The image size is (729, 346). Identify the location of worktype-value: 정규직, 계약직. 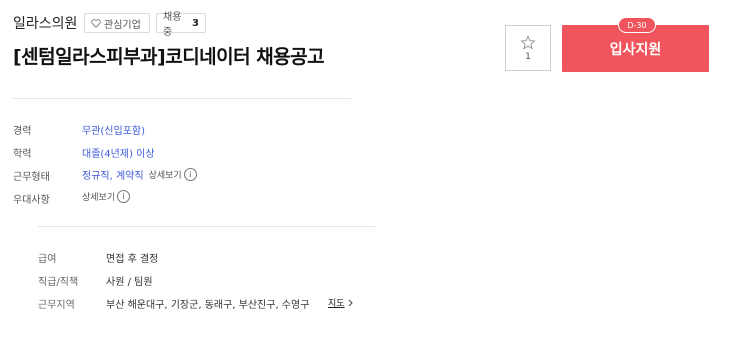
(113, 174).